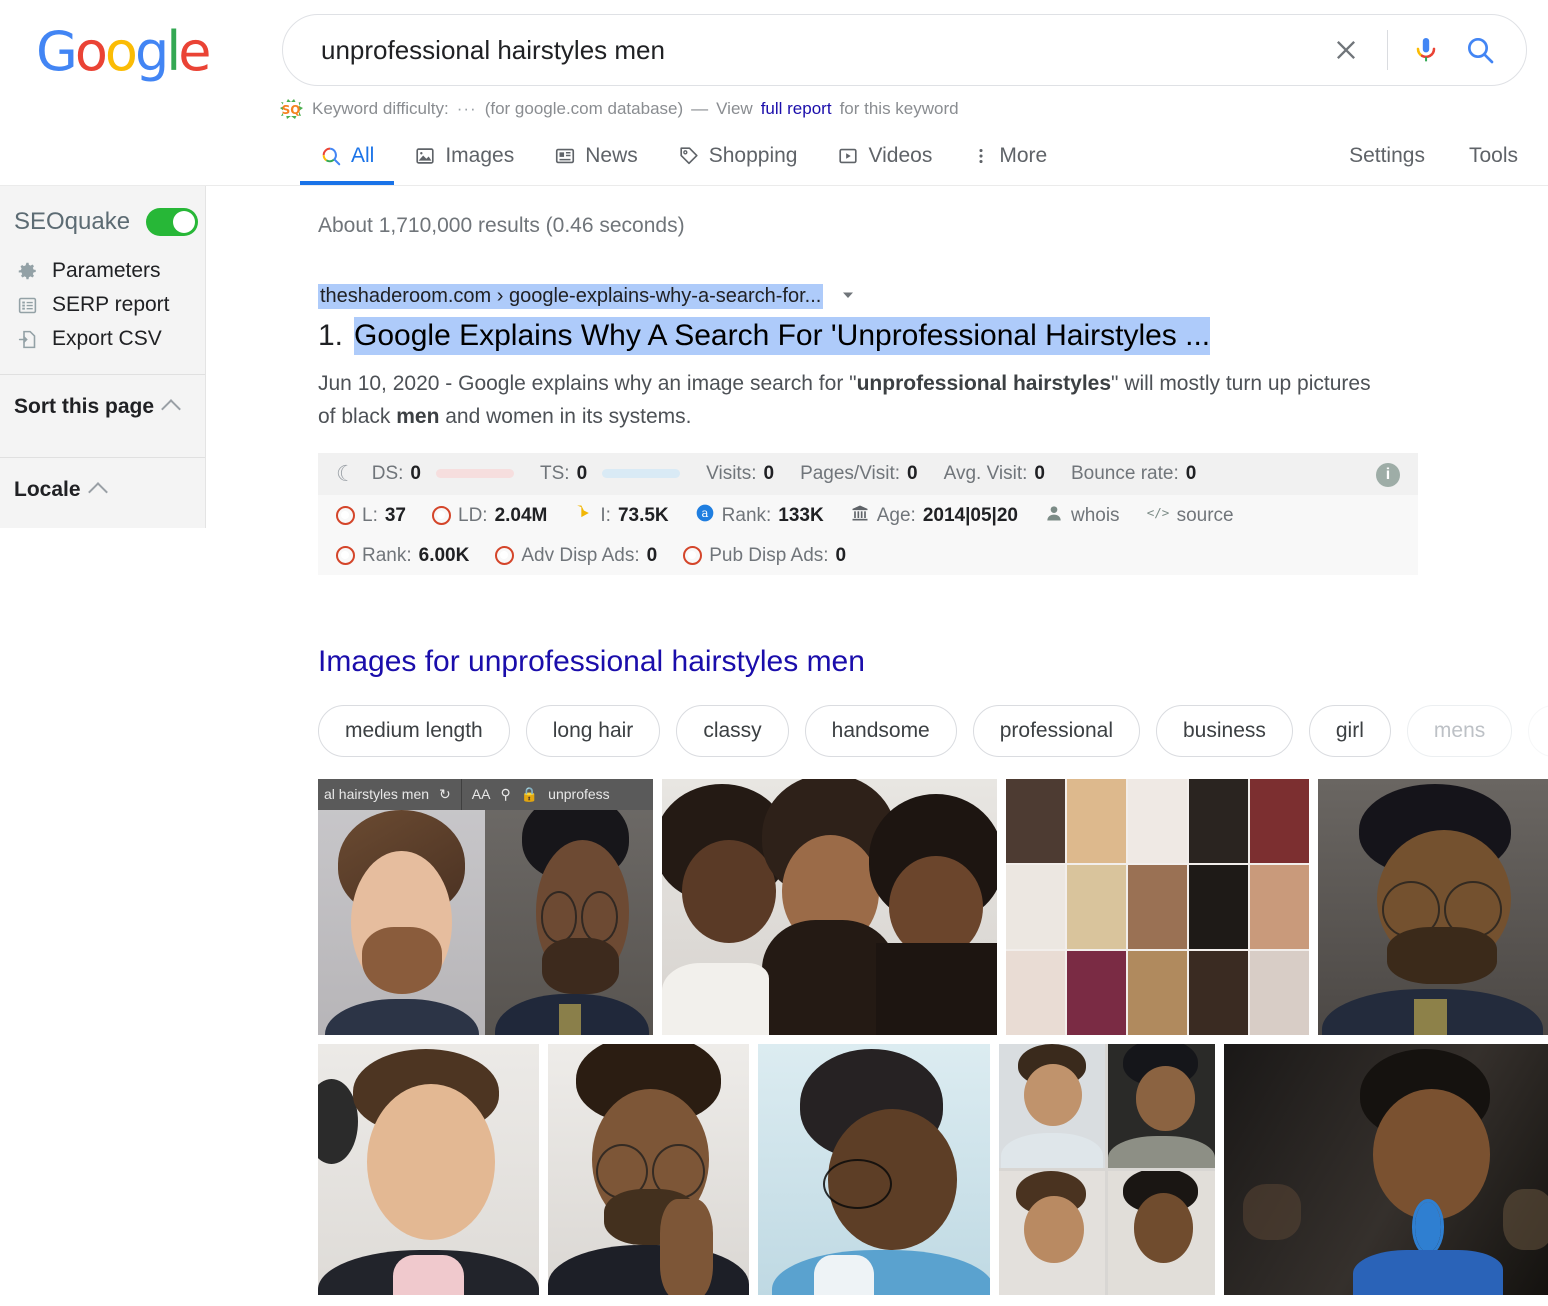 Image resolution: width=1548 pixels, height=1306 pixels. I want to click on images-section-heading: Images for unprofessional hairstyles men, so click(933, 662).